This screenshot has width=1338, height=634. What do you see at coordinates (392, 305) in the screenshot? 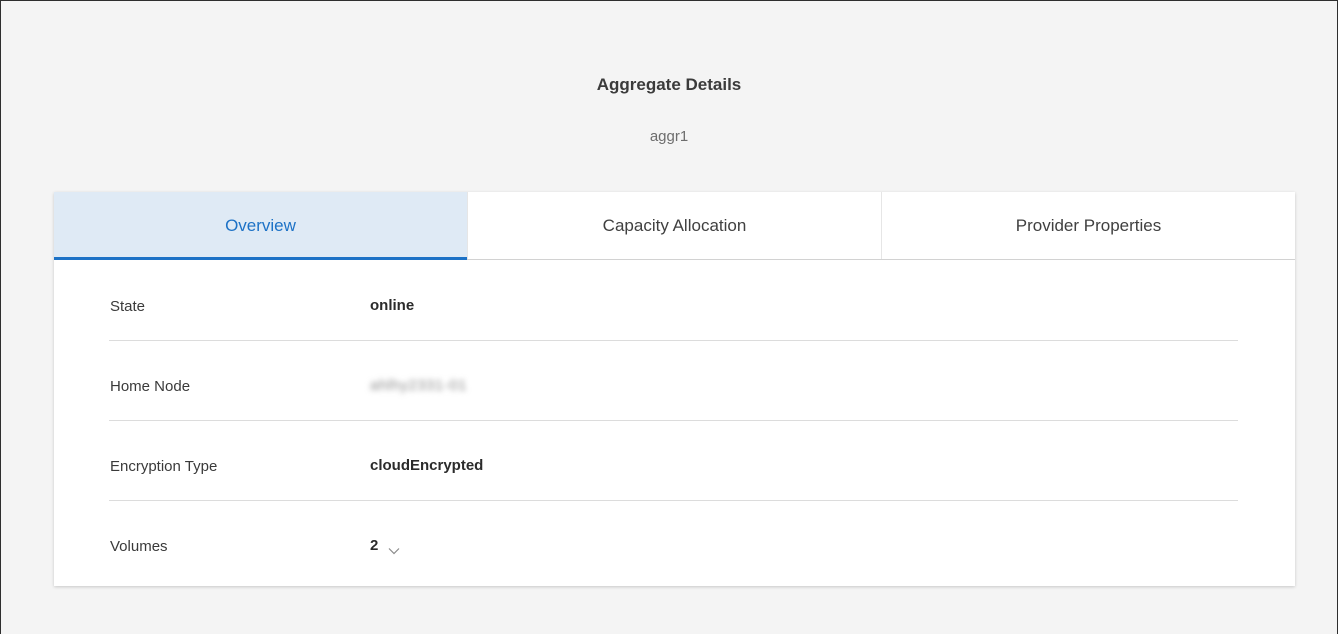
I see `state-value: online` at bounding box center [392, 305].